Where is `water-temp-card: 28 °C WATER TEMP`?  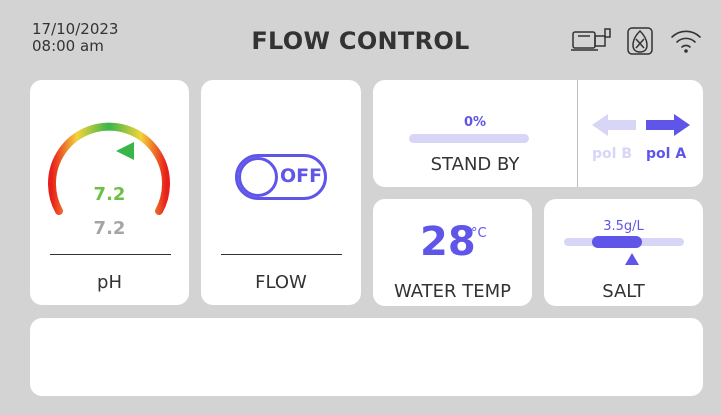
water-temp-card: 28 °C WATER TEMP is located at coordinates (452, 252).